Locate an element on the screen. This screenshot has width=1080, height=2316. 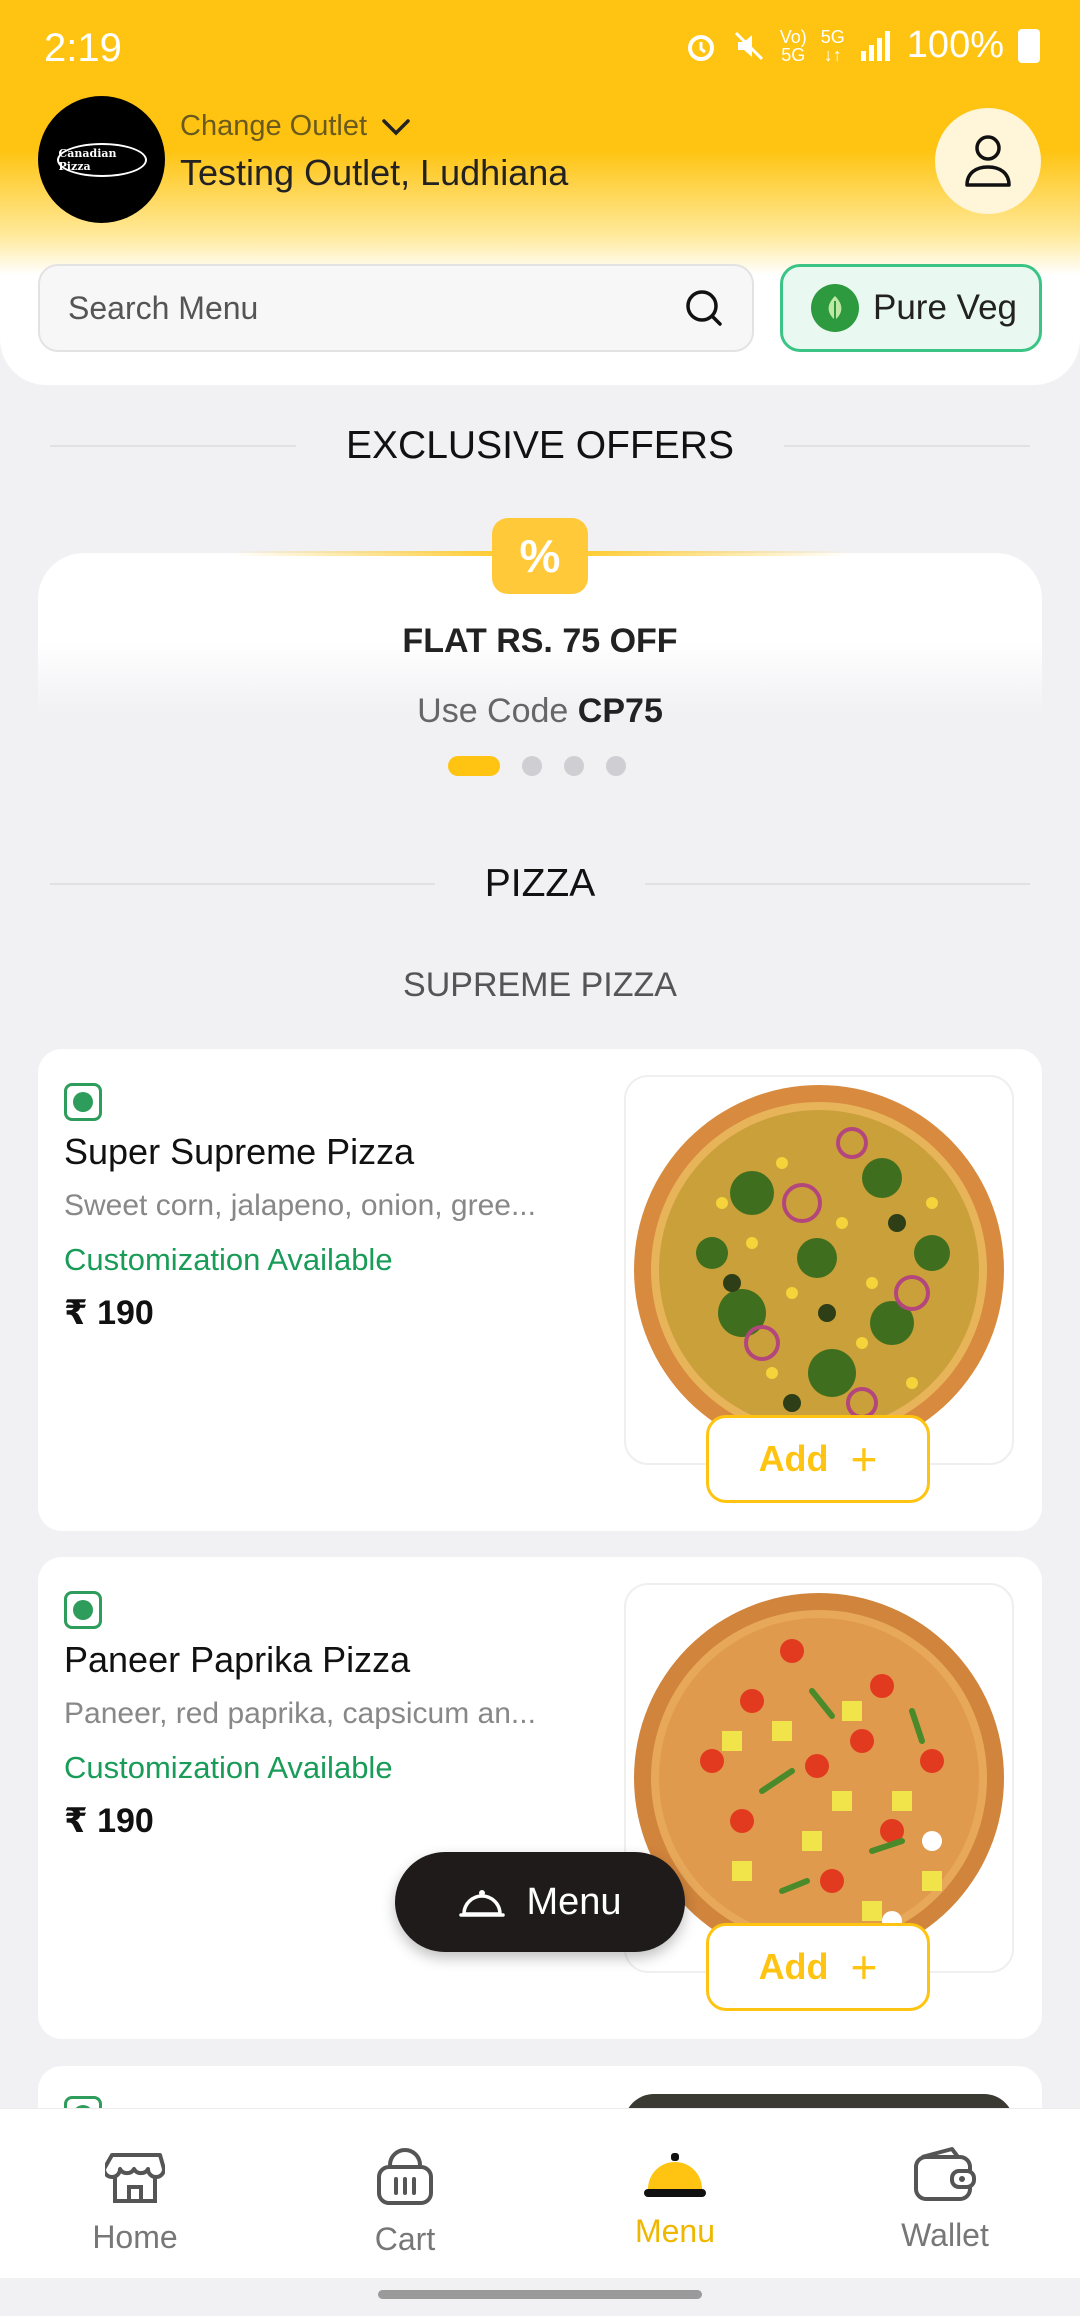
wallet-icon is located at coordinates (945, 2174).